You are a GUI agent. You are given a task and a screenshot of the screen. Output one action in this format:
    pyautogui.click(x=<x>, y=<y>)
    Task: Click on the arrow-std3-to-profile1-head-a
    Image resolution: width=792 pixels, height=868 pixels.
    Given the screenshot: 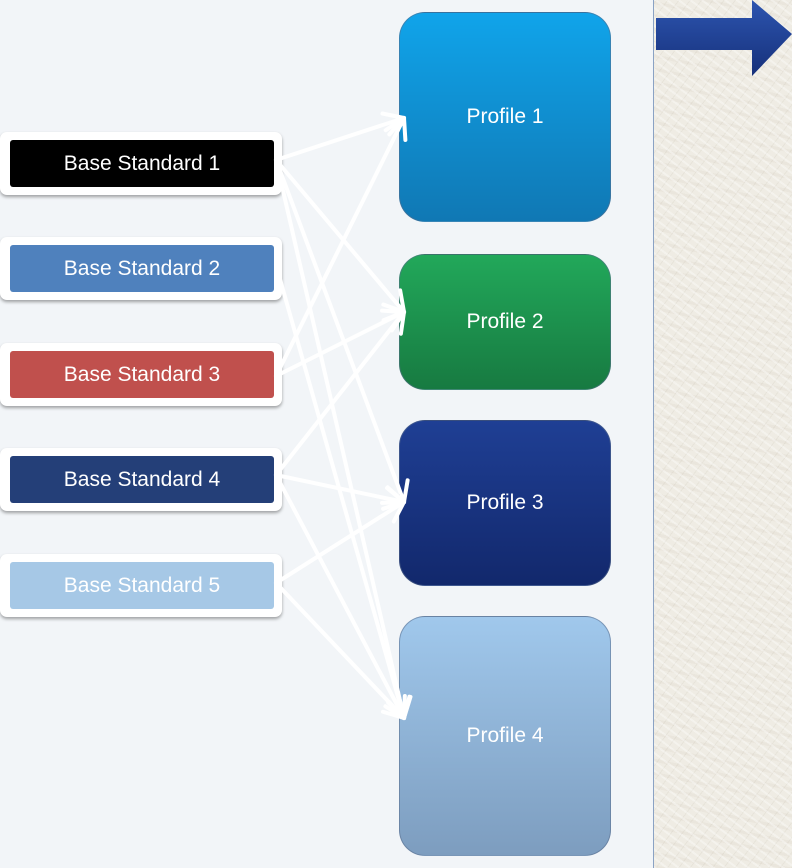 What is the action you would take?
    pyautogui.click(x=405, y=129)
    